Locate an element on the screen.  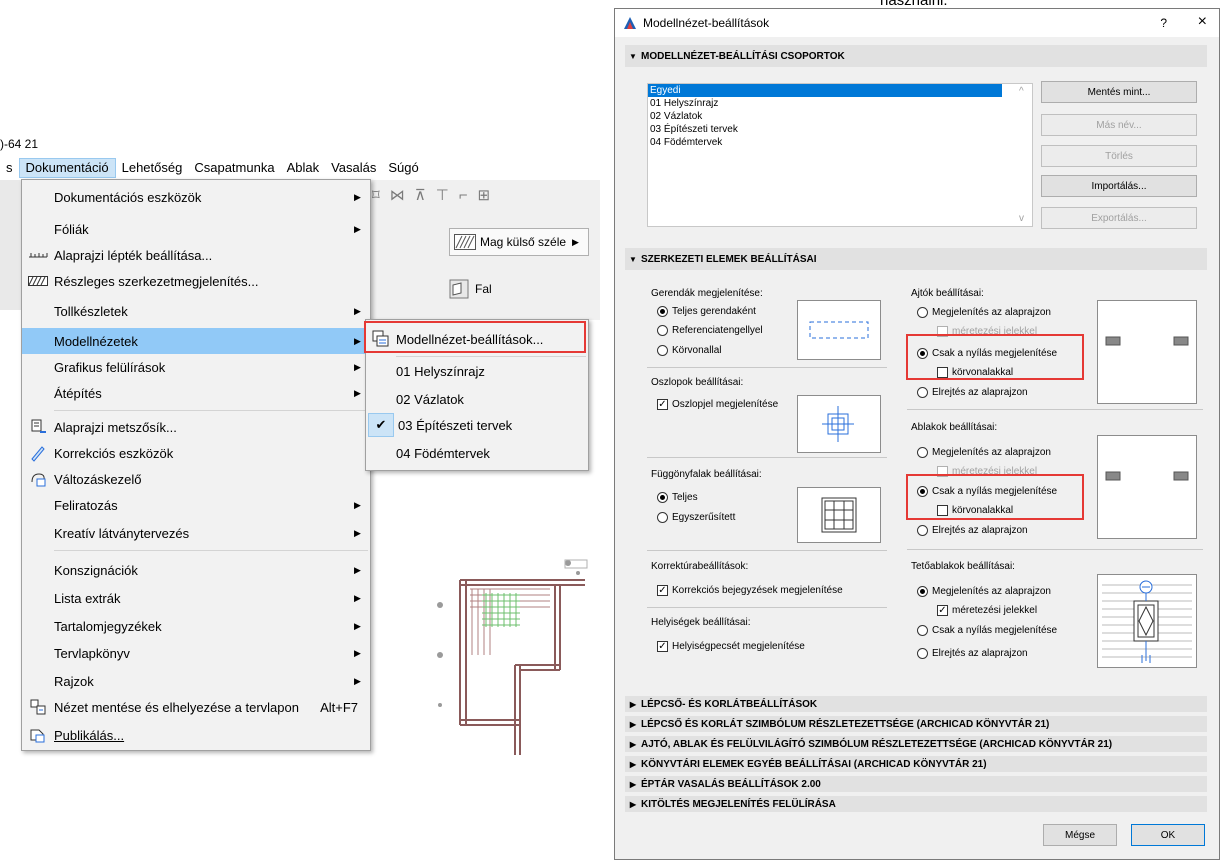
menu-item-list-extras: Lista extrák ▶ is located at coordinates (196, 598).